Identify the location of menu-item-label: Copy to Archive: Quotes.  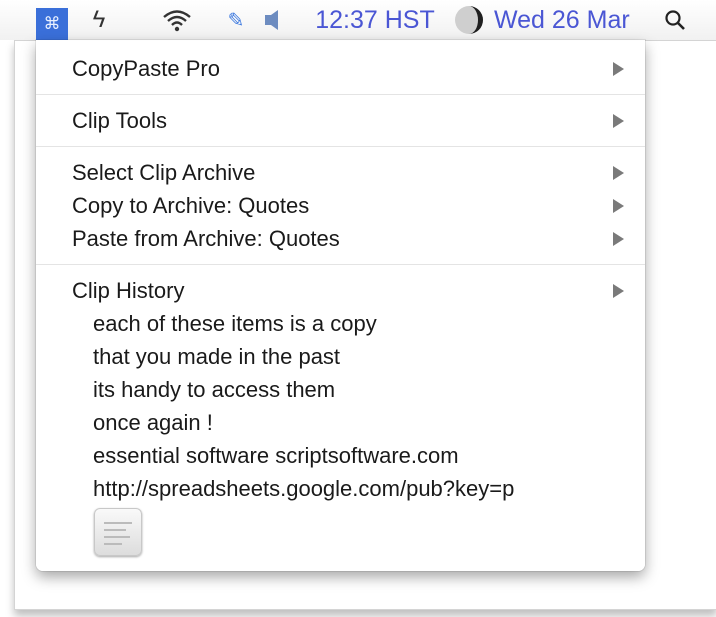
(191, 205).